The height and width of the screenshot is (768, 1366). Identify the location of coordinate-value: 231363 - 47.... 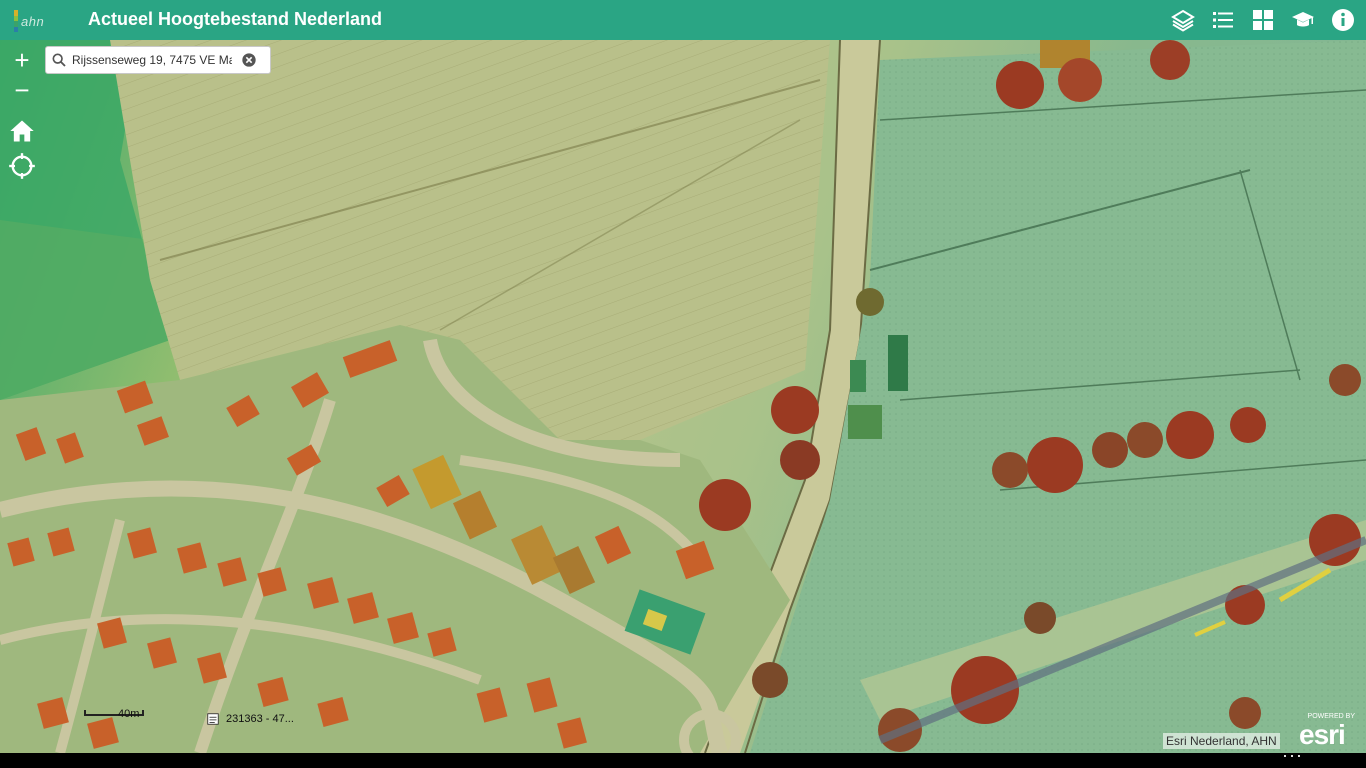
(260, 719).